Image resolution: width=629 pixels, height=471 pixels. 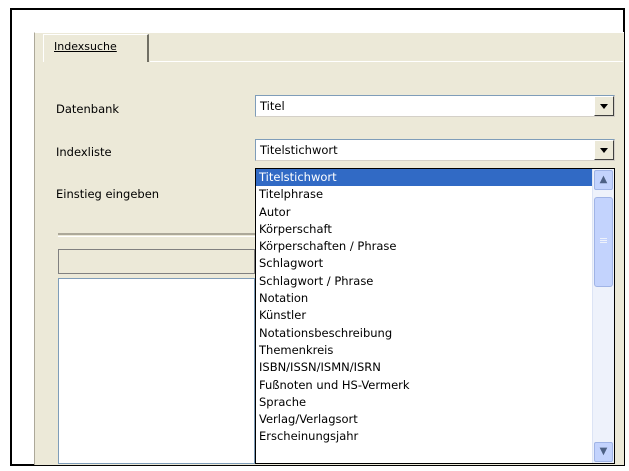 I want to click on chevron-down-icon: ▼, so click(x=603, y=451).